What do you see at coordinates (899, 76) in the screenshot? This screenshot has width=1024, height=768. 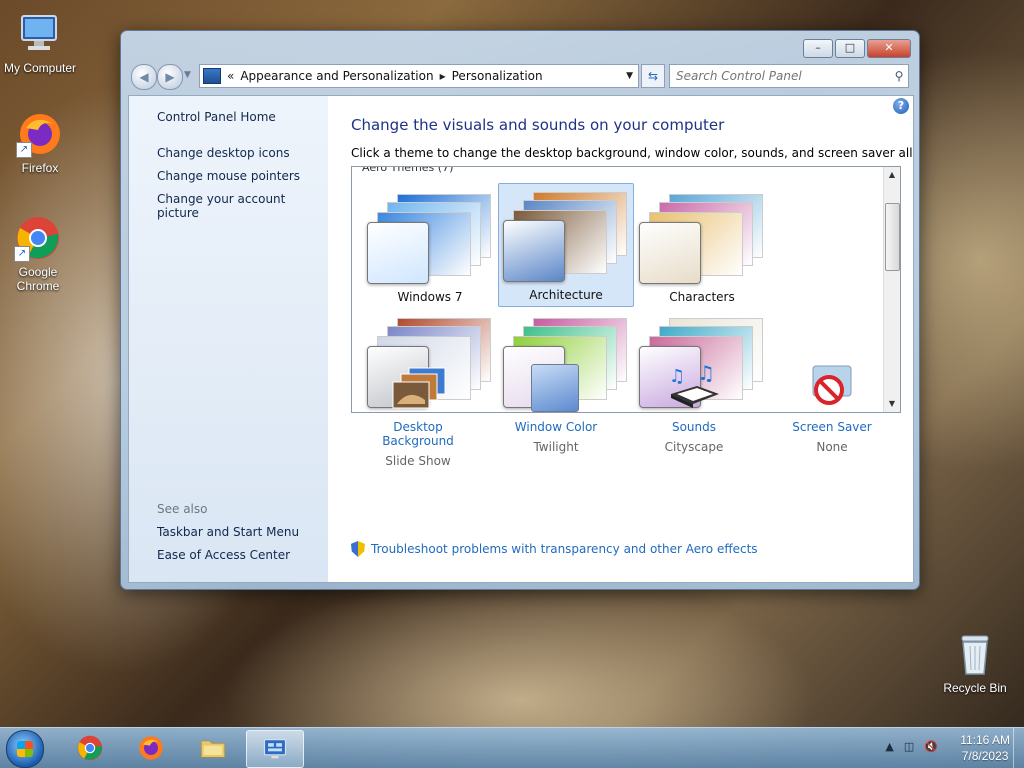 I see `search-icon: ⚲` at bounding box center [899, 76].